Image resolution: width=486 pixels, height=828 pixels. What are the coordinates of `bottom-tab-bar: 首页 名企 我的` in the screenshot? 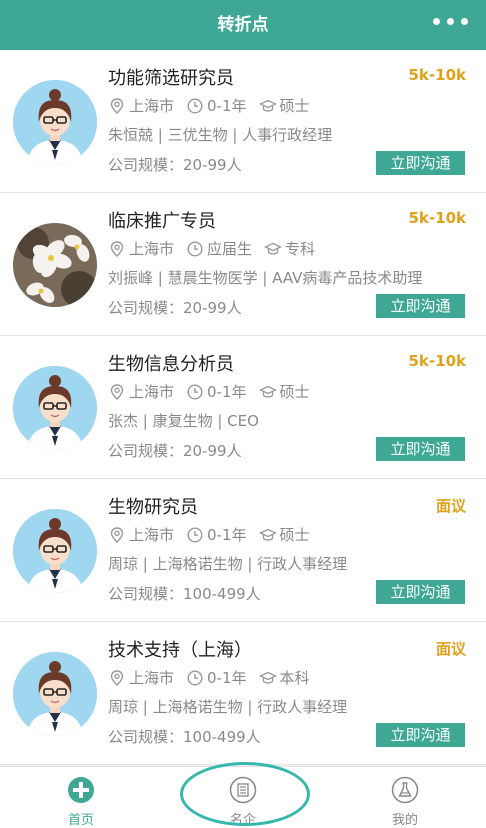 It's located at (243, 797).